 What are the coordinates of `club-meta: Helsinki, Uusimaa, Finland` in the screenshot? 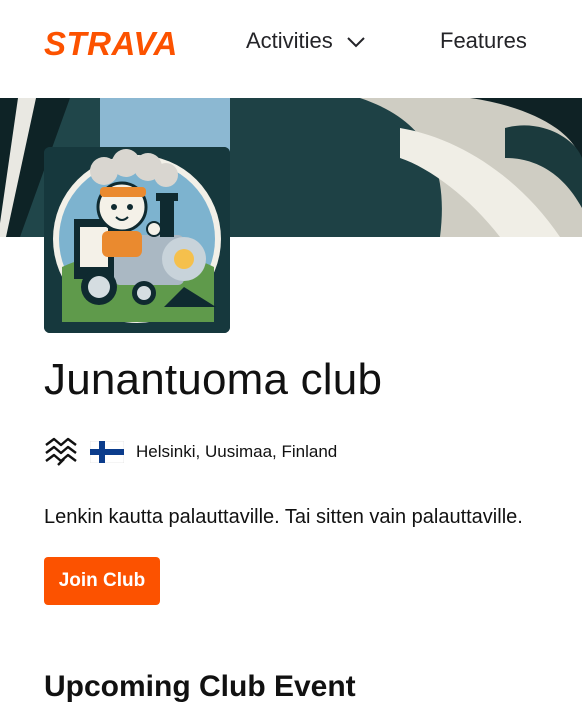 It's located at (190, 452).